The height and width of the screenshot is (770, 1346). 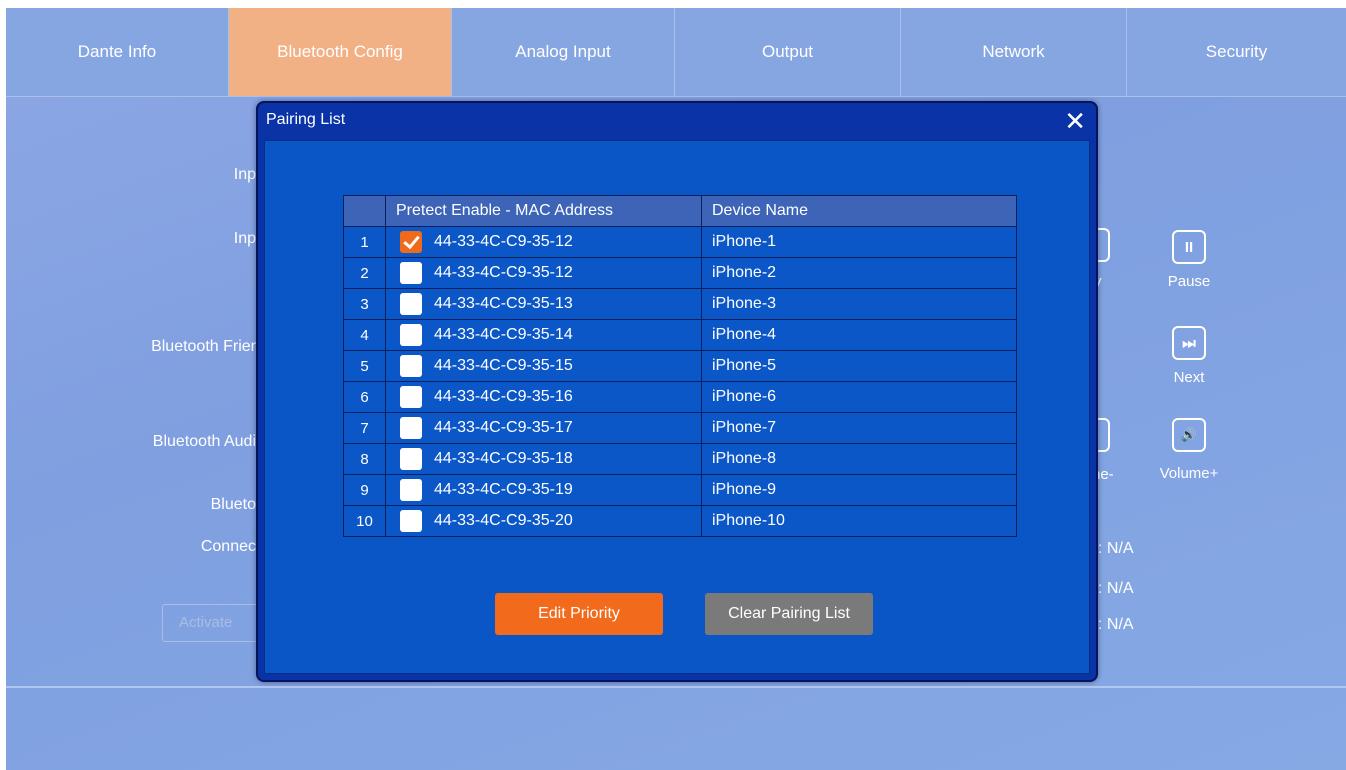 What do you see at coordinates (503, 489) in the screenshot?
I see `mac-address: 44-33-4C-C9-35-19` at bounding box center [503, 489].